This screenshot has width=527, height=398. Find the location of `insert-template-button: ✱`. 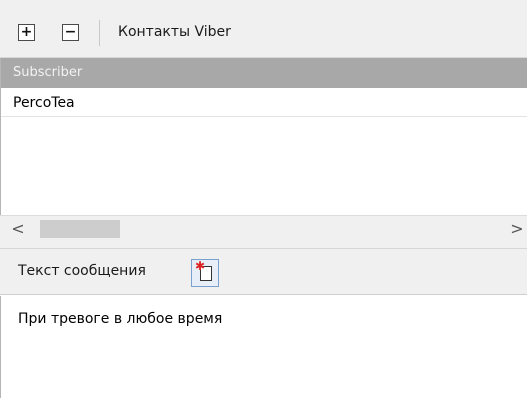

insert-template-button: ✱ is located at coordinates (205, 273).